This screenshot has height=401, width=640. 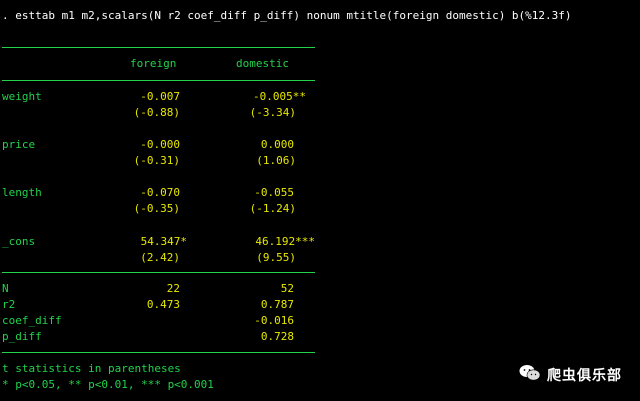 What do you see at coordinates (277, 336) in the screenshot?
I see `scalar-domestic: 0.728` at bounding box center [277, 336].